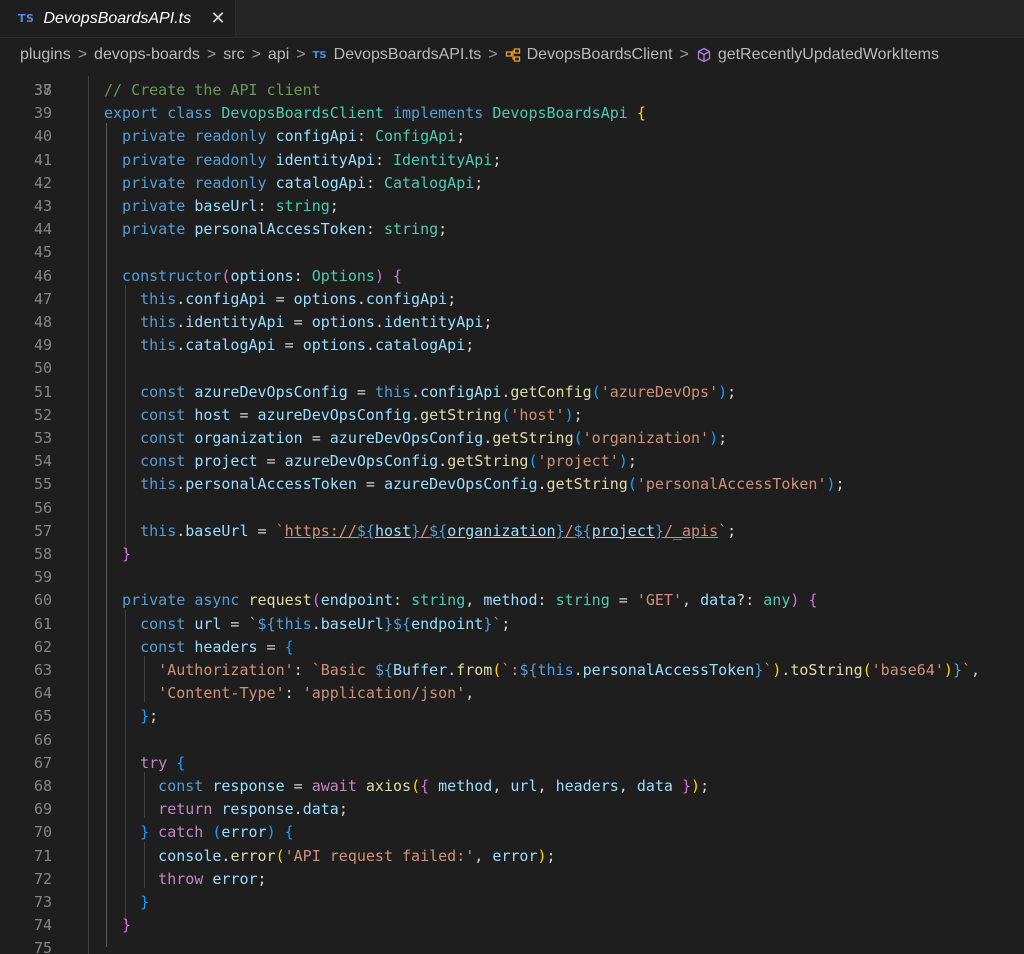 This screenshot has width=1024, height=954. I want to click on code-line: 43 private baseUrl: string;, so click(512, 206).